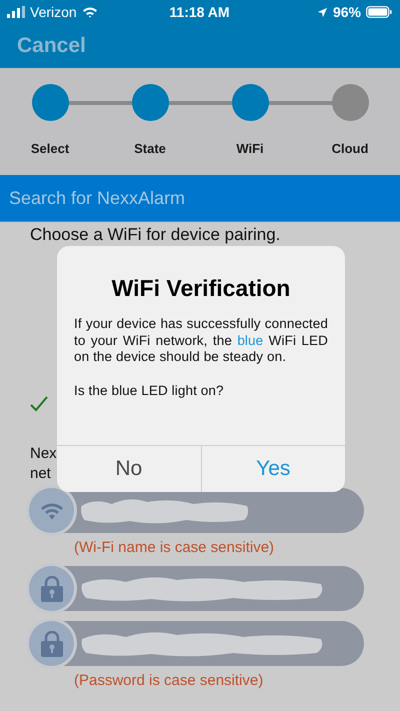 This screenshot has height=711, width=400. What do you see at coordinates (350, 148) in the screenshot?
I see `step-label: Cloud` at bounding box center [350, 148].